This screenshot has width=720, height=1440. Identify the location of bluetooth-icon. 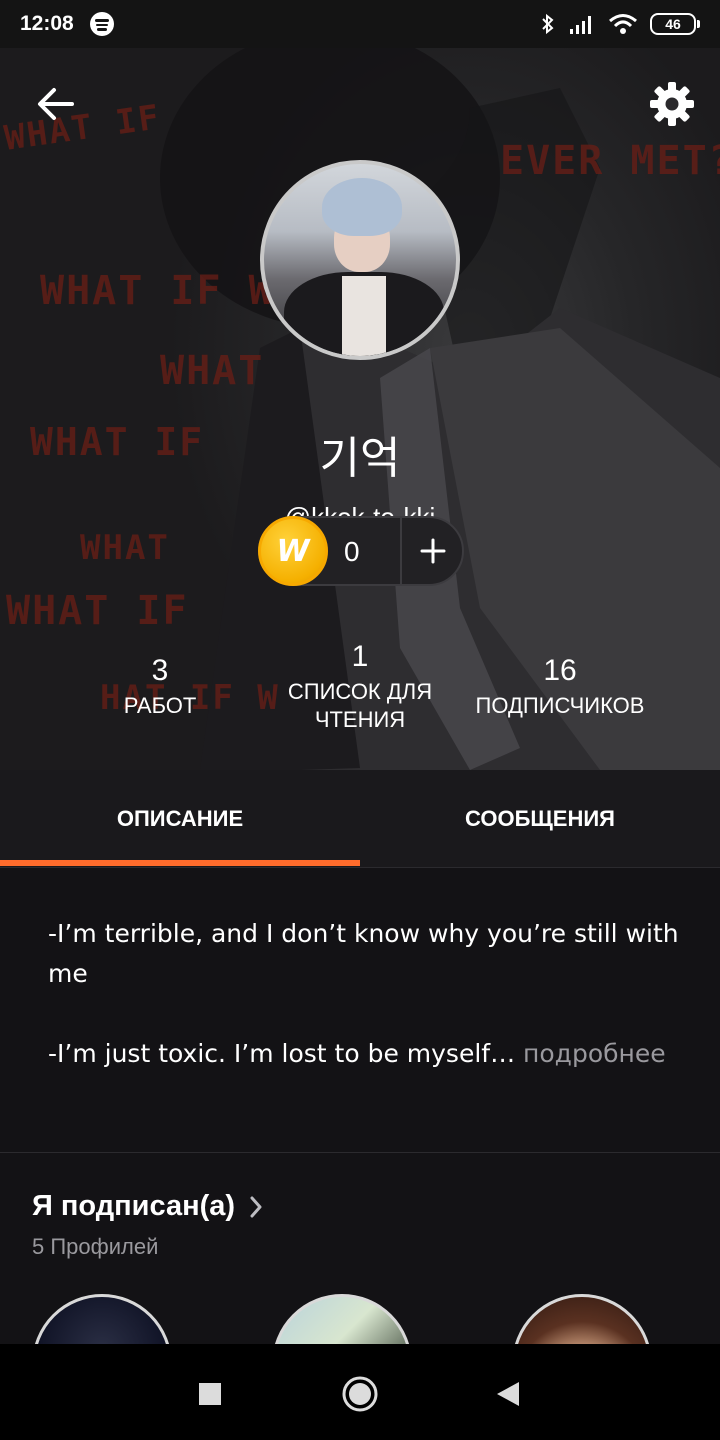
(548, 24).